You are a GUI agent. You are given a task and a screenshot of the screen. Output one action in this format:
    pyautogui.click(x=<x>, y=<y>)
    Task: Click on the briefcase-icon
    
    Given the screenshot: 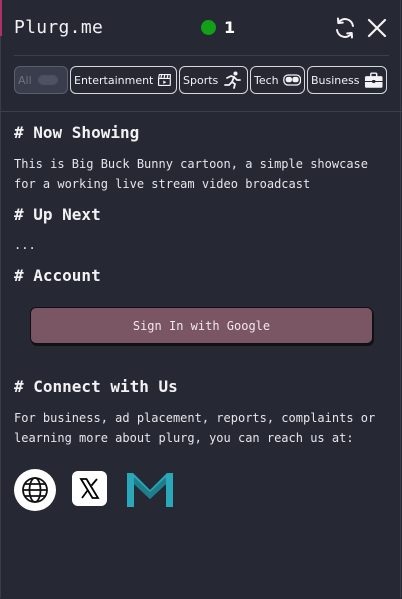 What is the action you would take?
    pyautogui.click(x=373, y=80)
    